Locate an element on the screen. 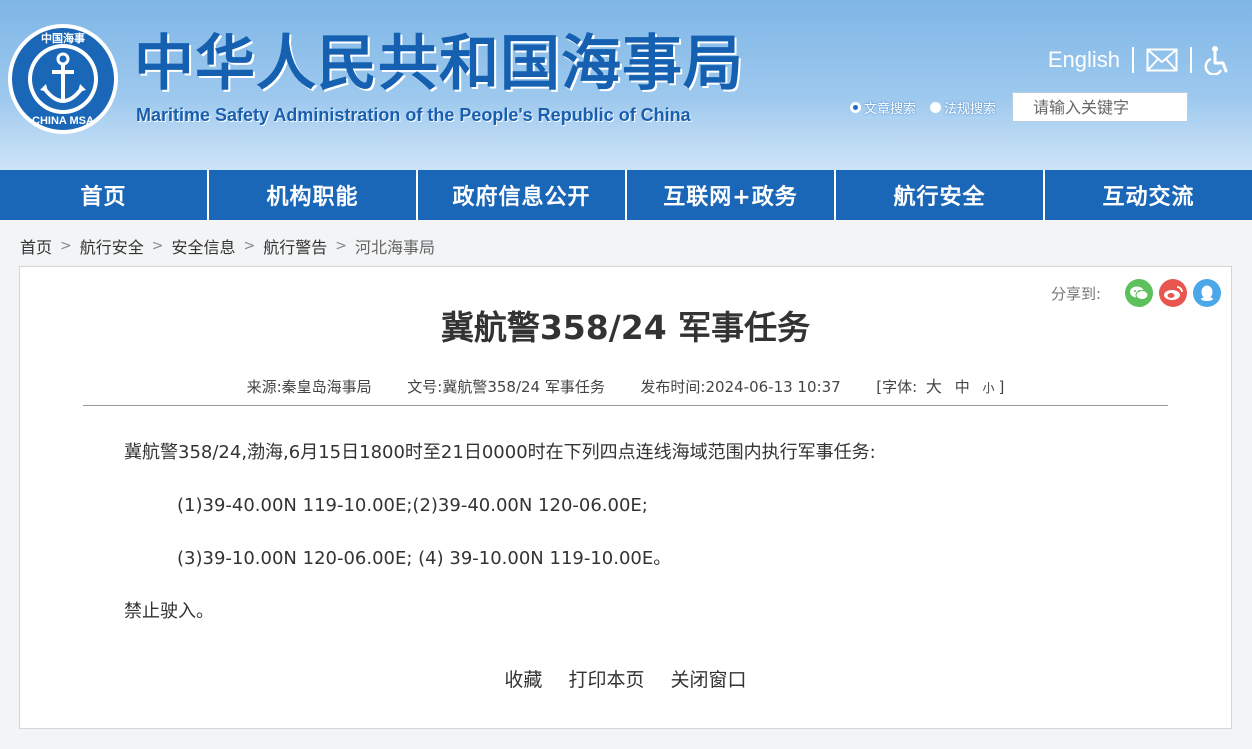 This screenshot has height=749, width=1252. search-bar: 文章搜索 法规搜索 is located at coordinates (1019, 107).